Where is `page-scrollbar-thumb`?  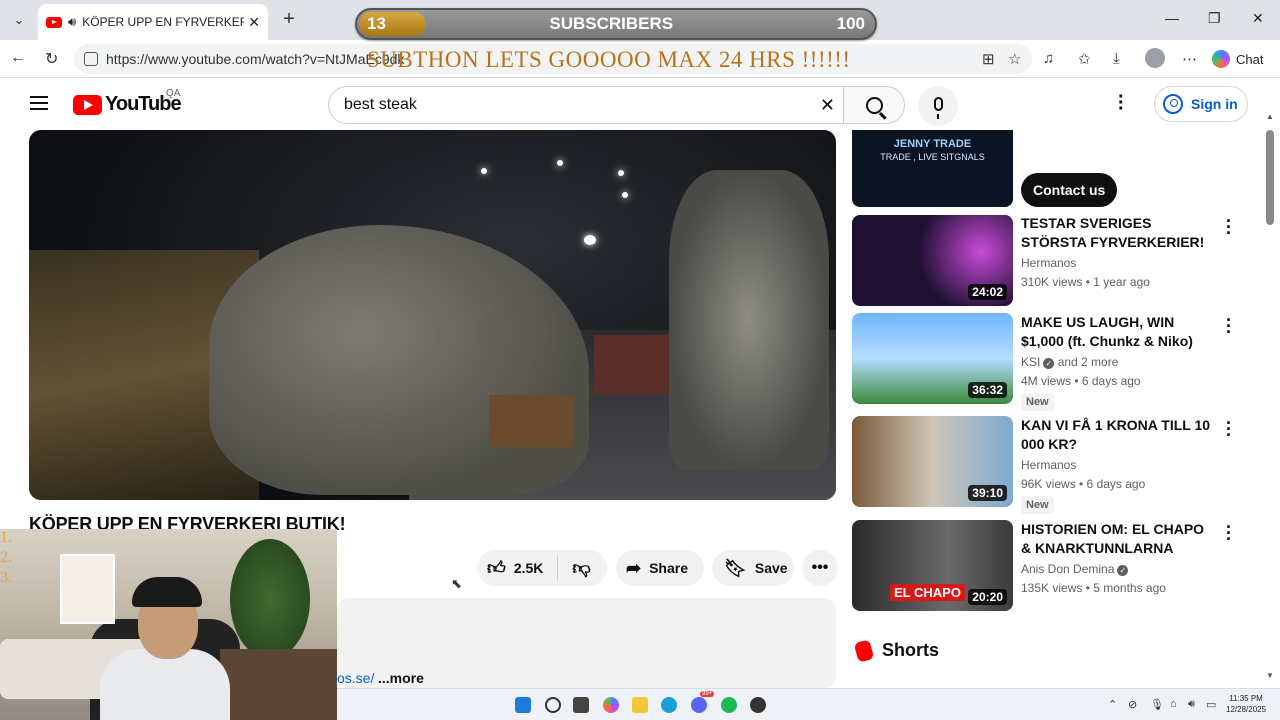 page-scrollbar-thumb is located at coordinates (1270, 177).